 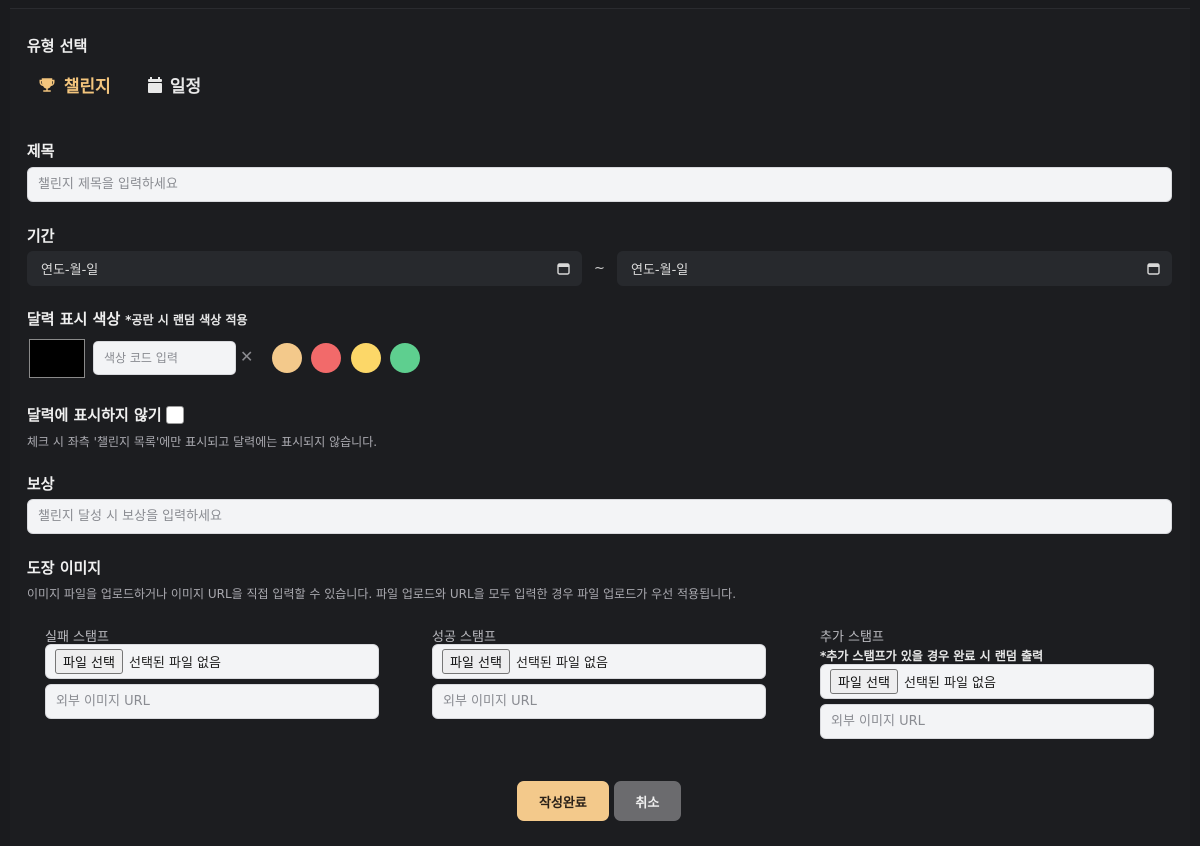 I want to click on color-section-label: 달력 표시 색상, so click(x=74, y=319).